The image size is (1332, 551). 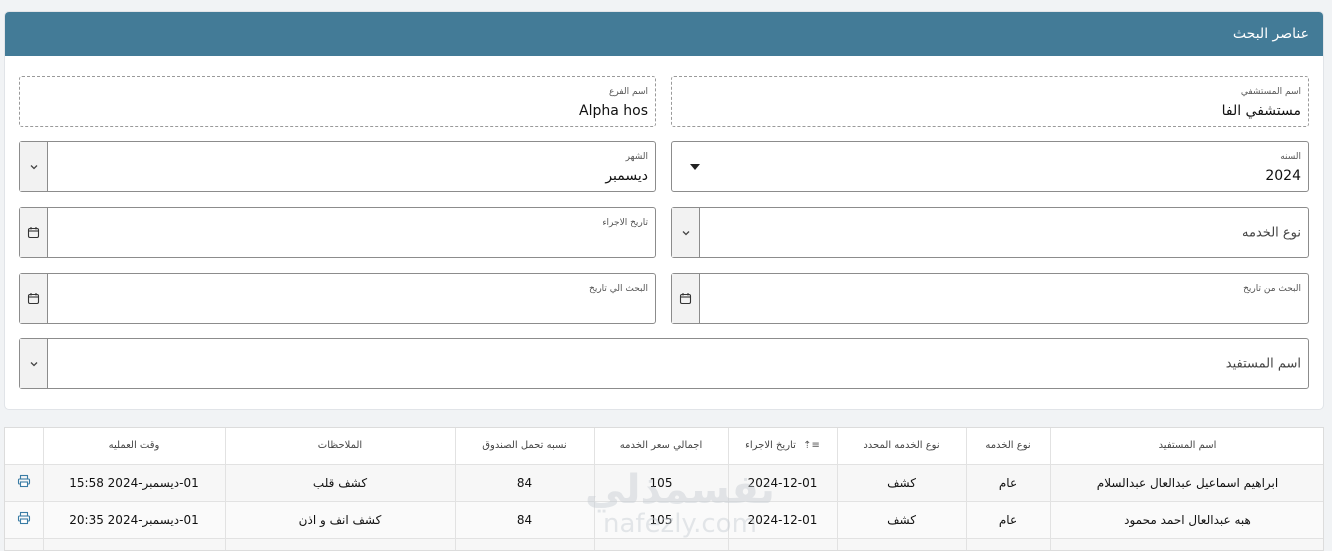 I want to click on to-date-label: البحث الي تاريخ, so click(x=618, y=289).